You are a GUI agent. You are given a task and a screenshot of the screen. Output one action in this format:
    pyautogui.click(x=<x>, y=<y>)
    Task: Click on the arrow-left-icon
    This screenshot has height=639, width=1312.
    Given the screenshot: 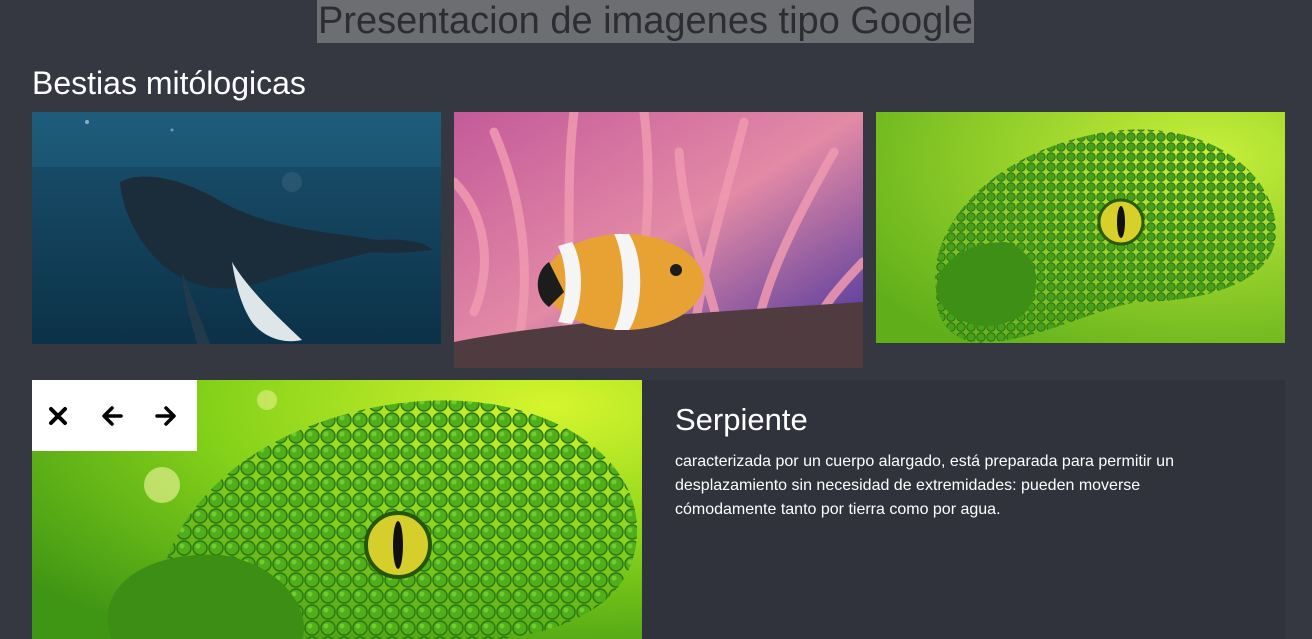 What is the action you would take?
    pyautogui.click(x=112, y=415)
    